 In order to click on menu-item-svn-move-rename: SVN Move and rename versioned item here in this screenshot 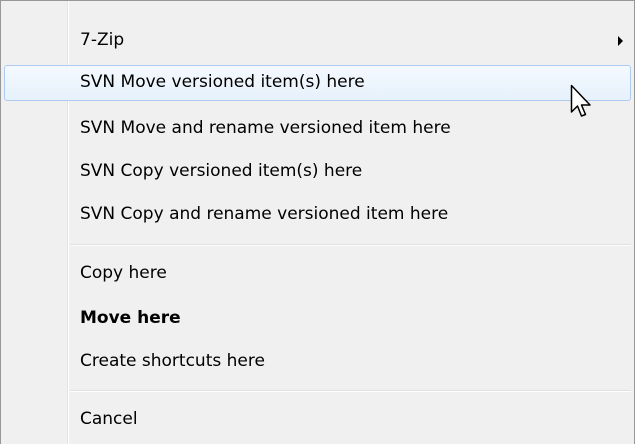, I will do `click(317, 129)`.